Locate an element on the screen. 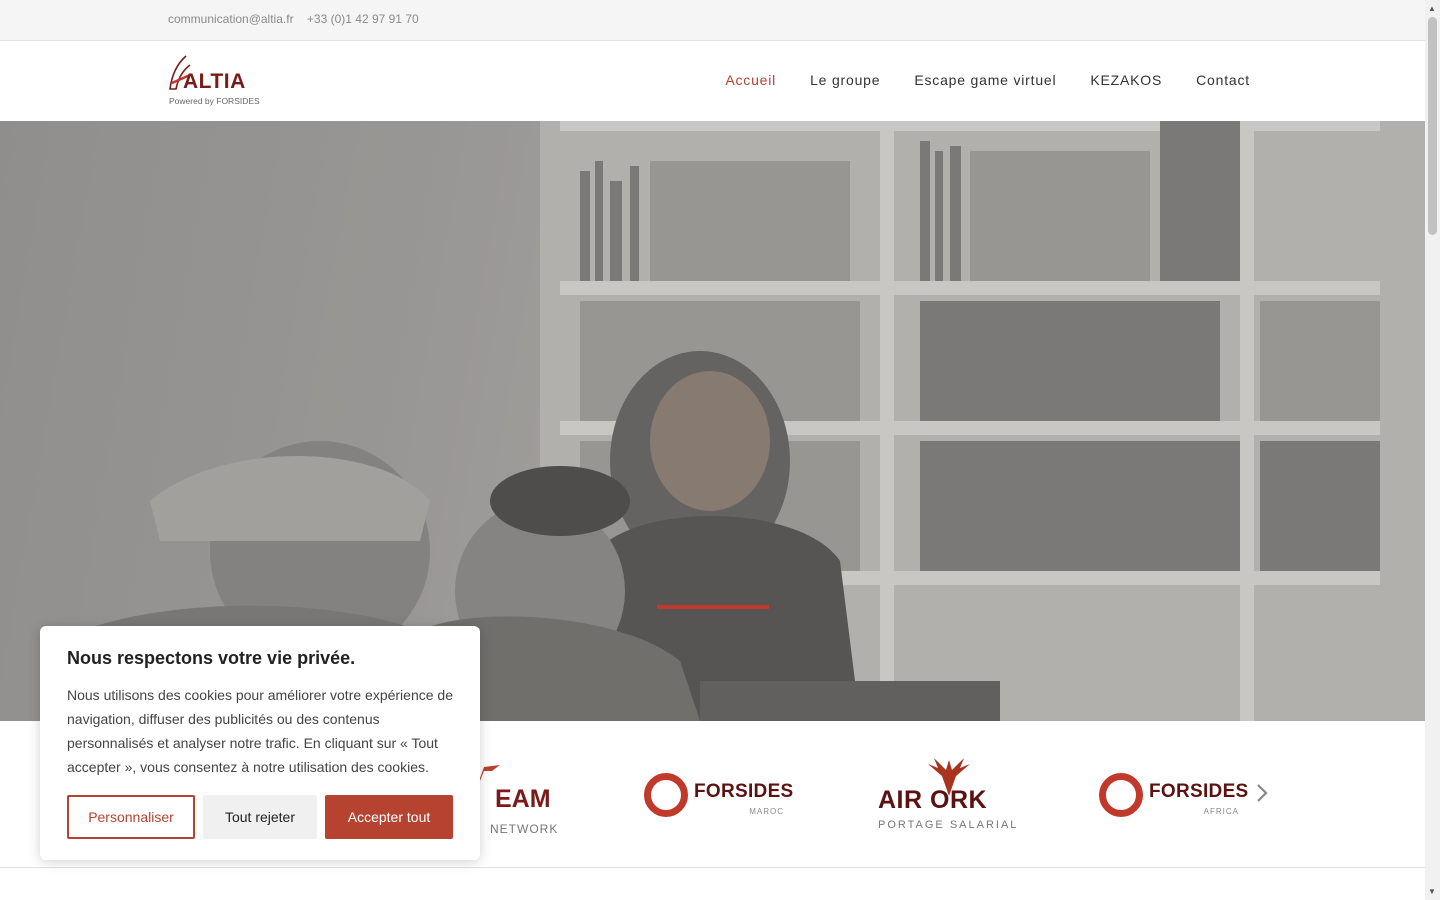 This screenshot has height=900, width=1440. partner-airwork-logo: AIR ORK PORTAGE SALARIAL is located at coordinates (947, 796).